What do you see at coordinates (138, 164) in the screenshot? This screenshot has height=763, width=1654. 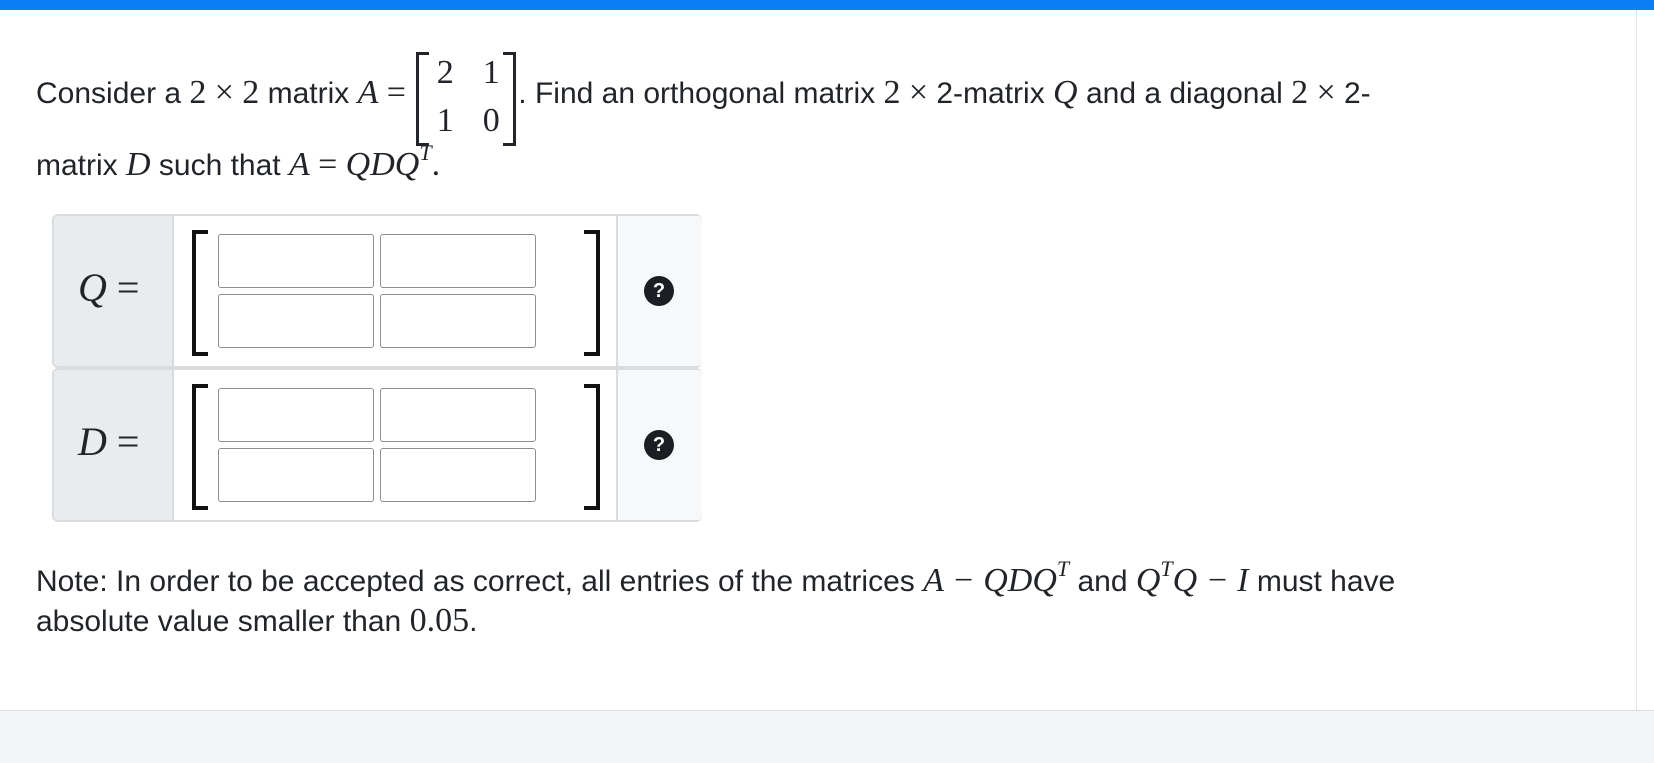 I see `math-var-D: D` at bounding box center [138, 164].